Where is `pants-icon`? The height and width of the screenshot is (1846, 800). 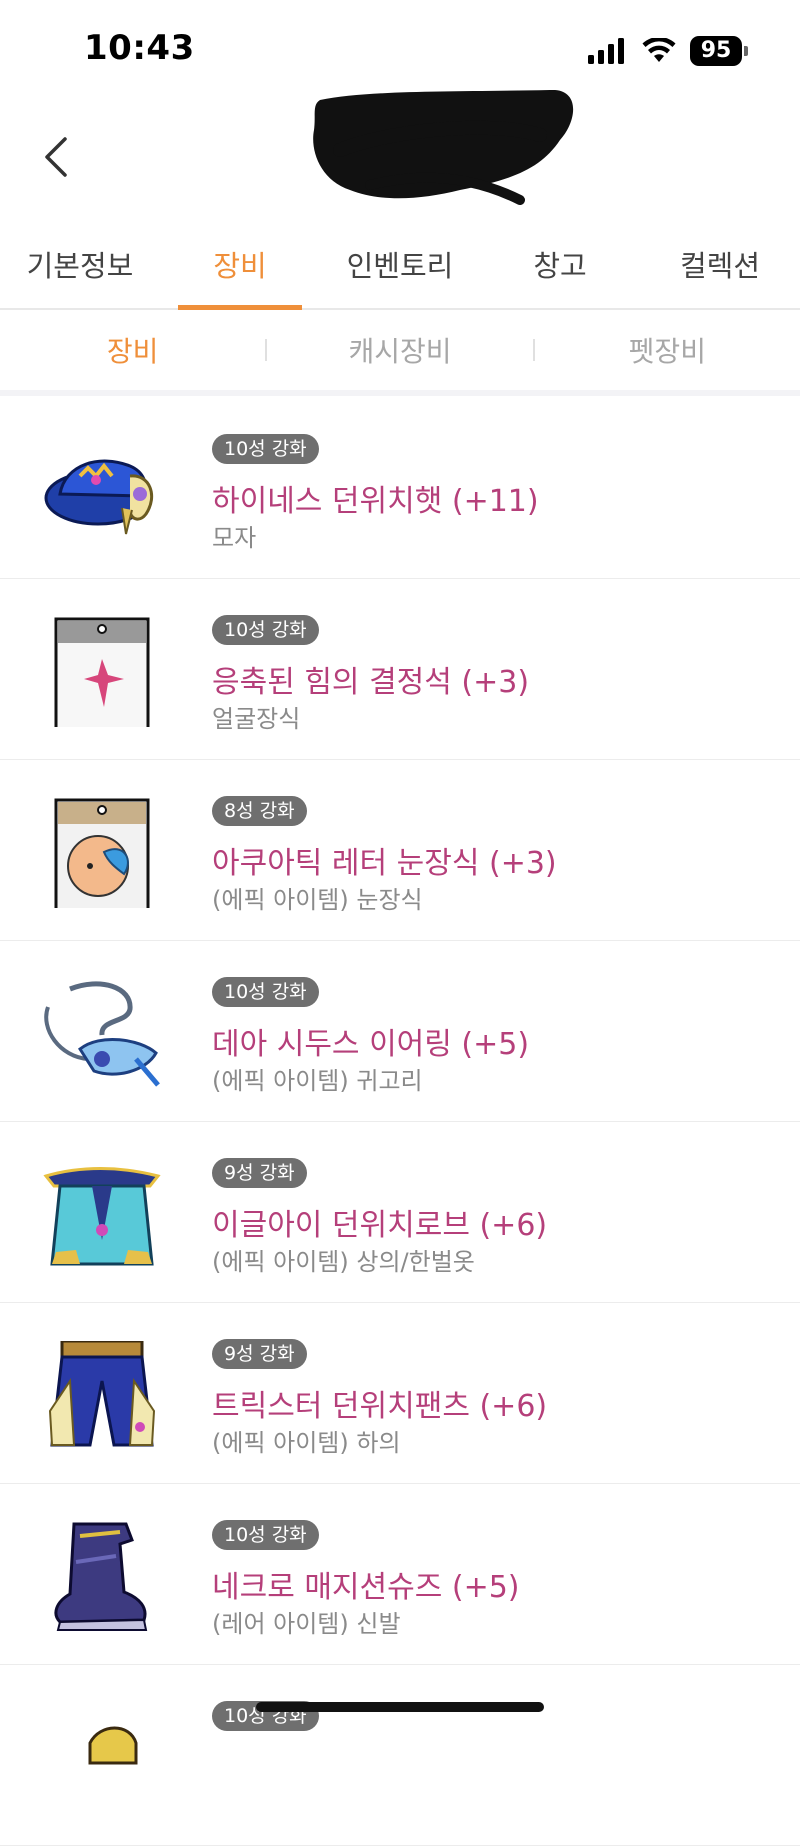
pants-icon is located at coordinates (102, 1394).